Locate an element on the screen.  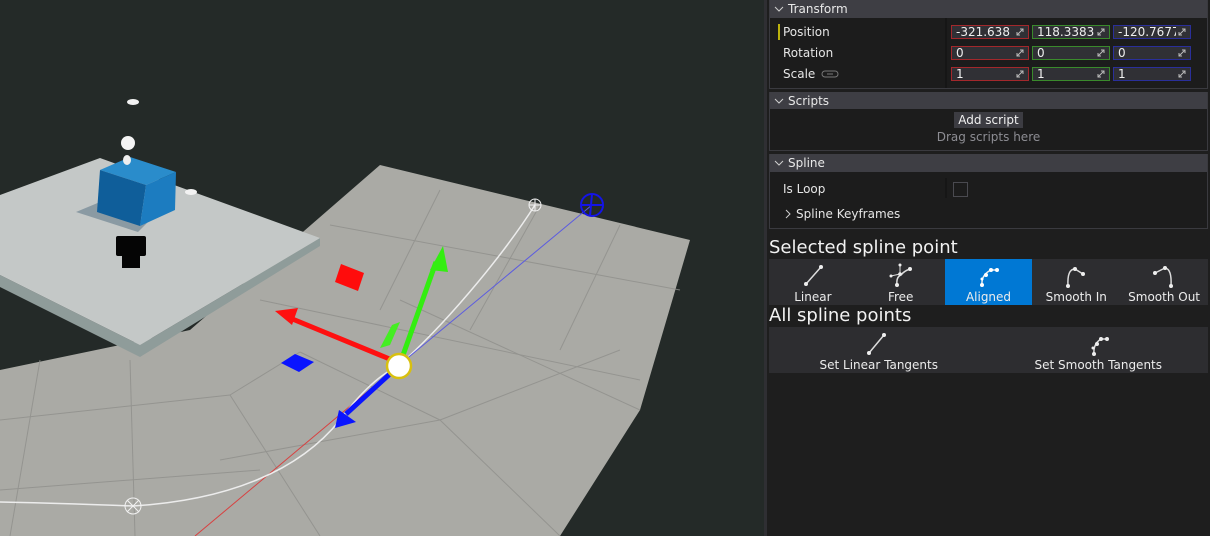
rotation-y-value: 0 is located at coordinates (1041, 52).